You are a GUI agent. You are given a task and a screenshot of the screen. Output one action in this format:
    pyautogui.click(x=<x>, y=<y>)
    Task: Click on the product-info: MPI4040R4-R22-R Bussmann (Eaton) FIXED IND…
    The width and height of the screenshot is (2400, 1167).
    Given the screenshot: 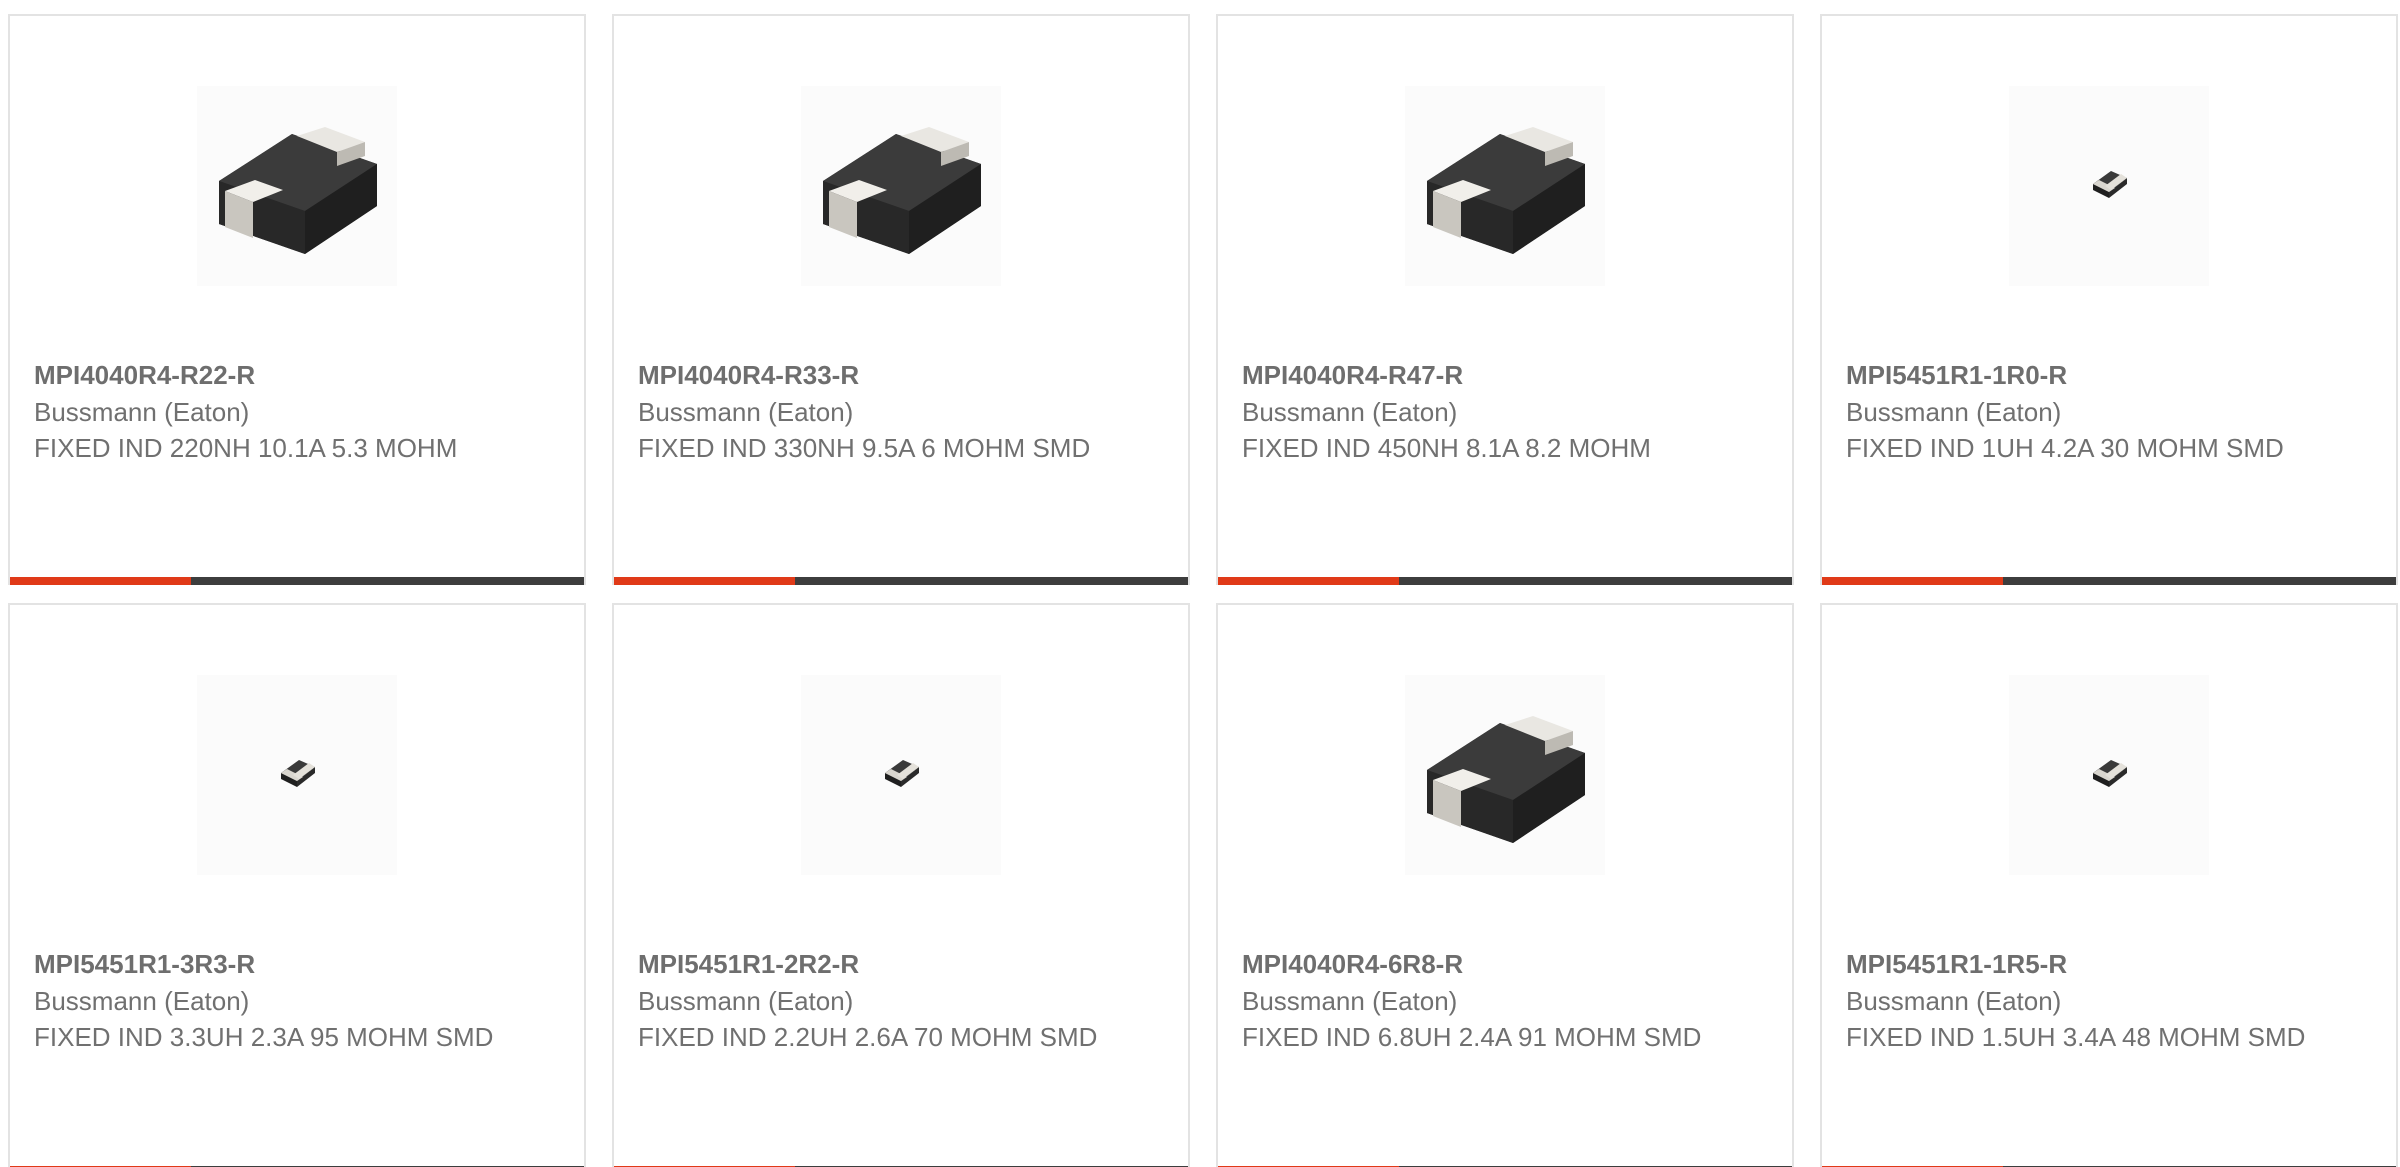 What is the action you would take?
    pyautogui.click(x=269, y=411)
    